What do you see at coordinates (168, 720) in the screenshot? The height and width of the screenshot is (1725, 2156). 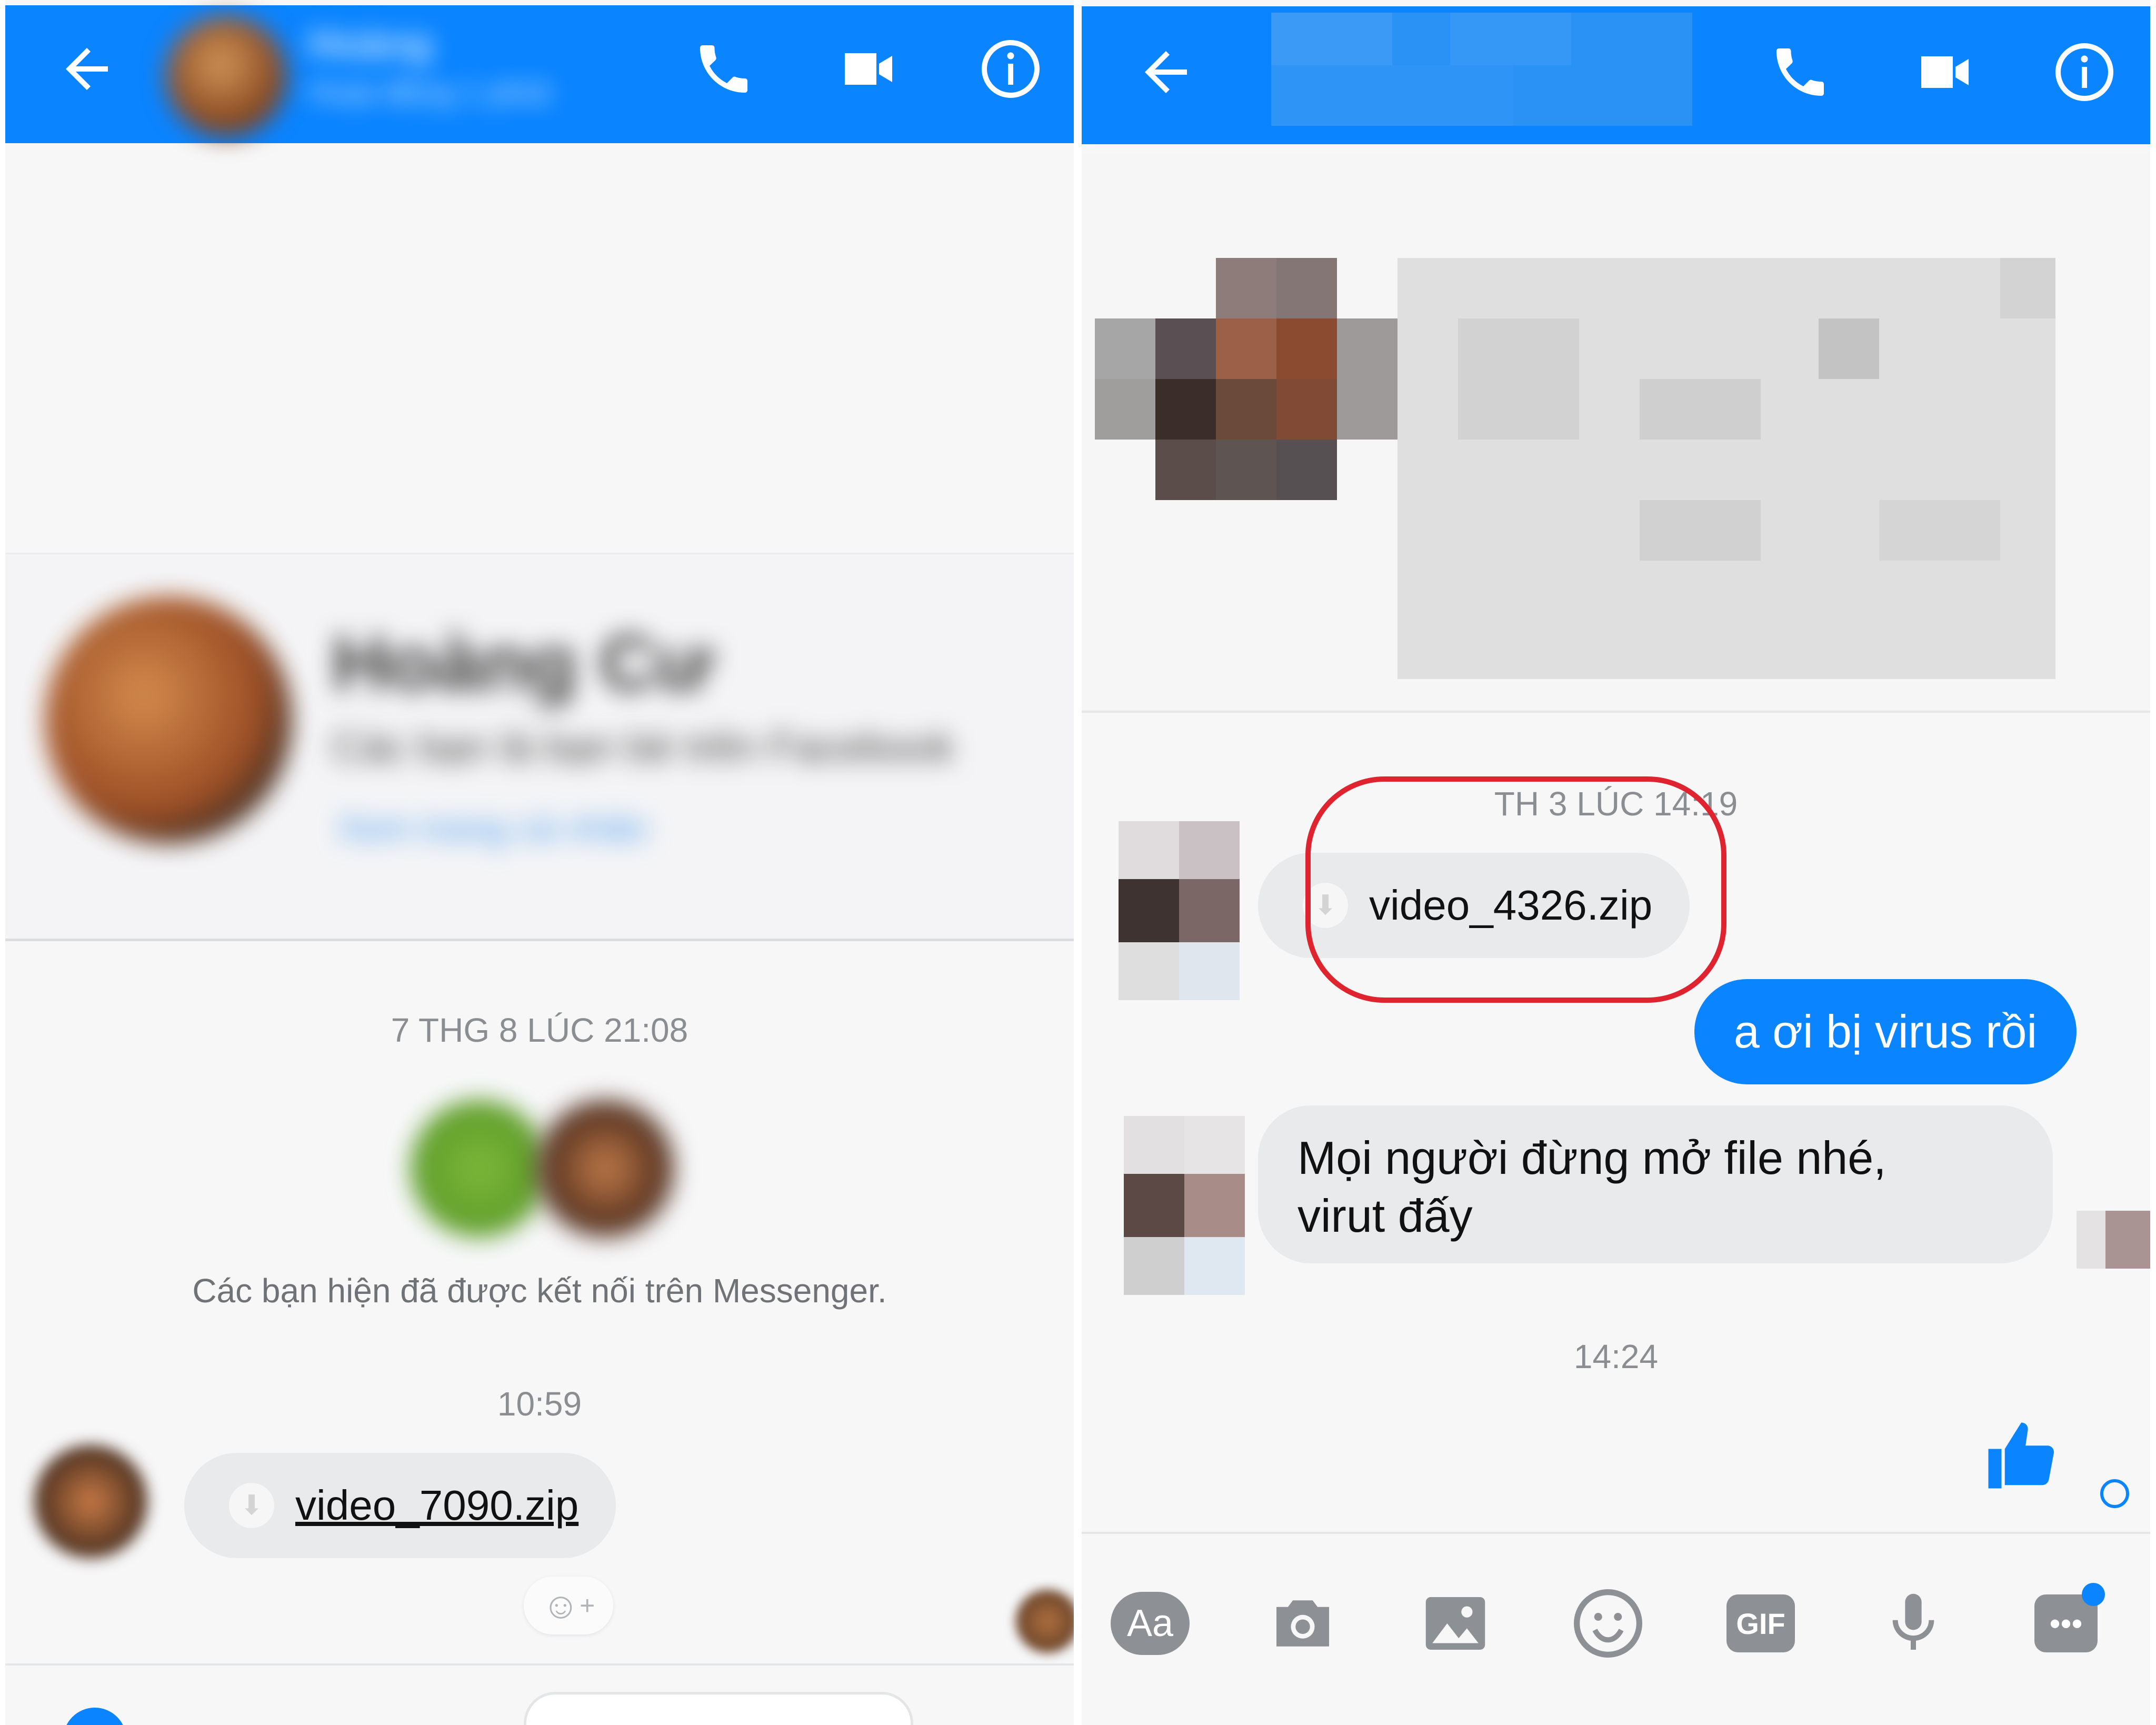 I see `profile-avatar` at bounding box center [168, 720].